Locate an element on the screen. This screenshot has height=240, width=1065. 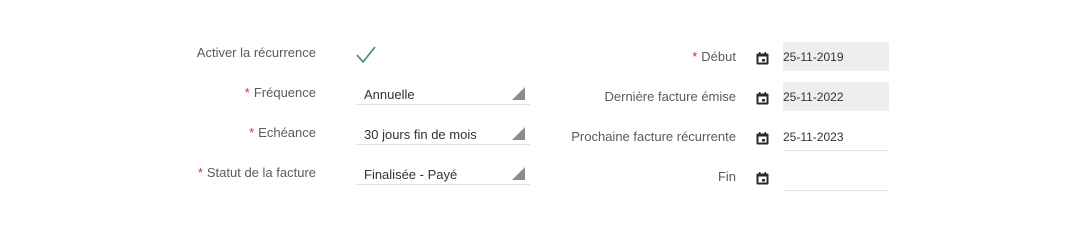
invoice-status-label: * Statut de la facture is located at coordinates (256, 172).